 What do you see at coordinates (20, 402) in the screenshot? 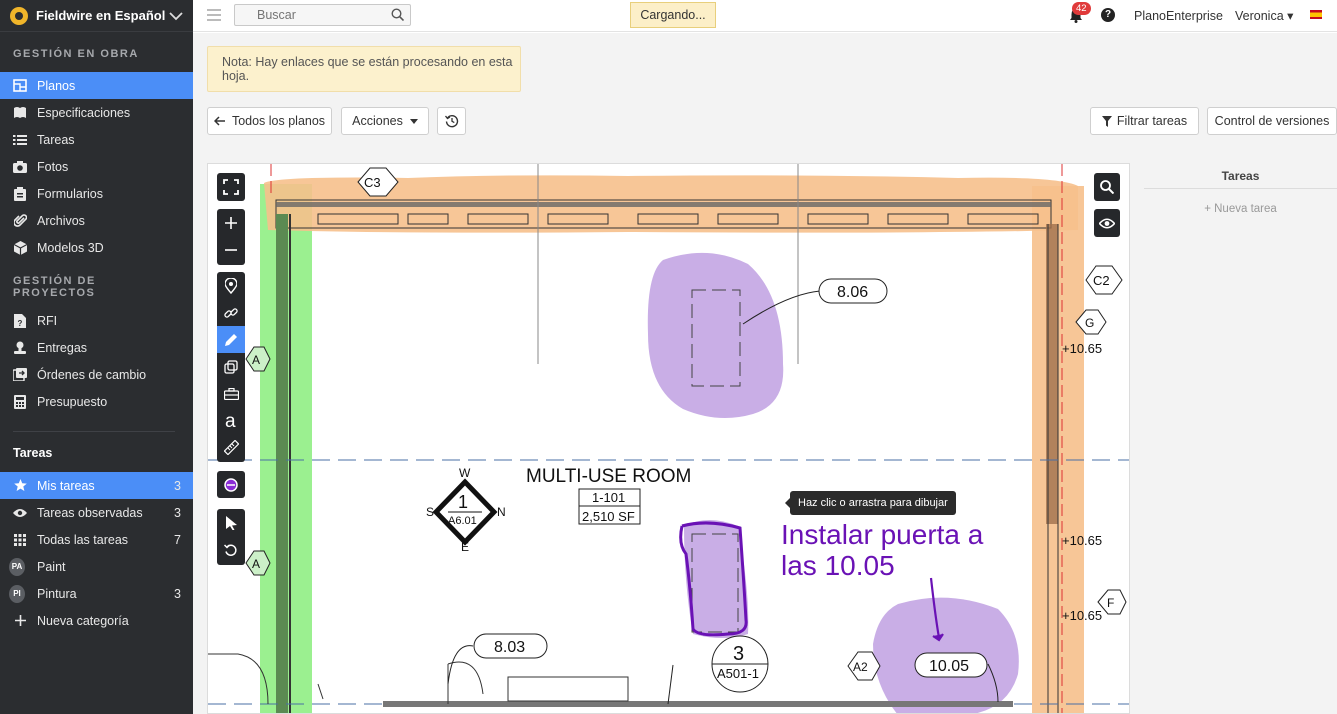
I see `calculator-icon` at bounding box center [20, 402].